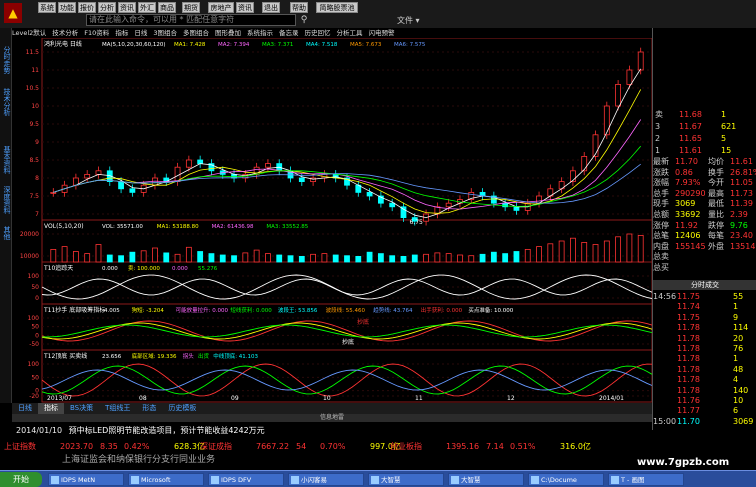  What do you see at coordinates (6, 200) in the screenshot?
I see `left-tab-3: 深度资料` at bounding box center [6, 200].